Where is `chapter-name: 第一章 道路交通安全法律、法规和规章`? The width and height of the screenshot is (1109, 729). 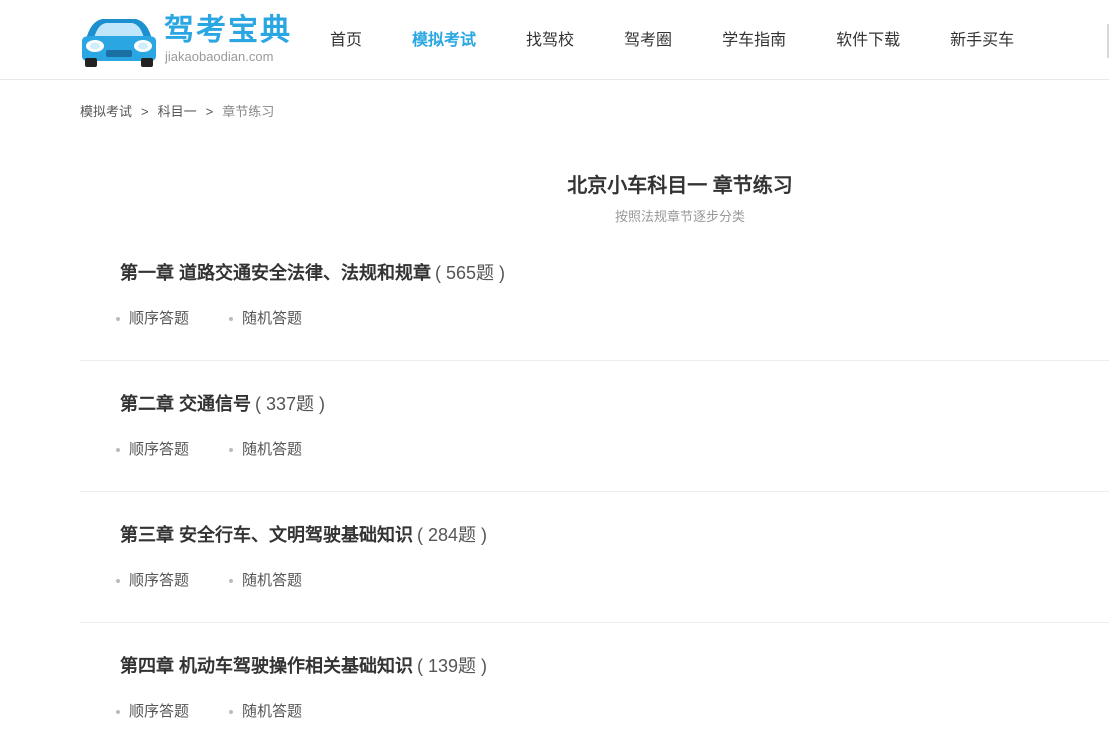 chapter-name: 第一章 道路交通安全法律、法规和规章 is located at coordinates (275, 273).